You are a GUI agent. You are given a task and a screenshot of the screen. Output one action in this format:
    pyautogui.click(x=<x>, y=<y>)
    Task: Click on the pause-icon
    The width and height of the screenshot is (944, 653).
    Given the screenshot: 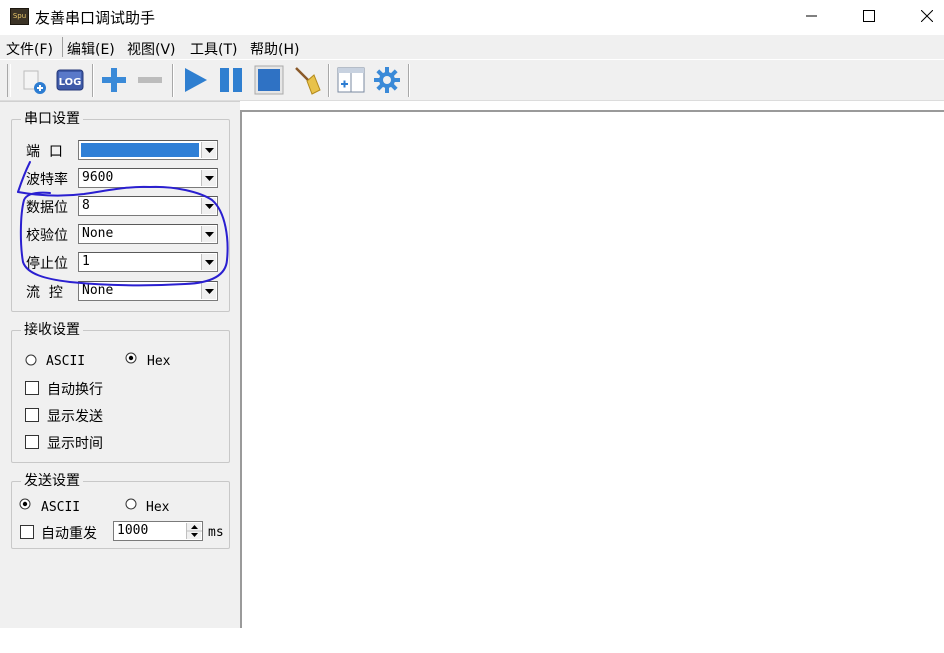 What is the action you would take?
    pyautogui.click(x=231, y=80)
    